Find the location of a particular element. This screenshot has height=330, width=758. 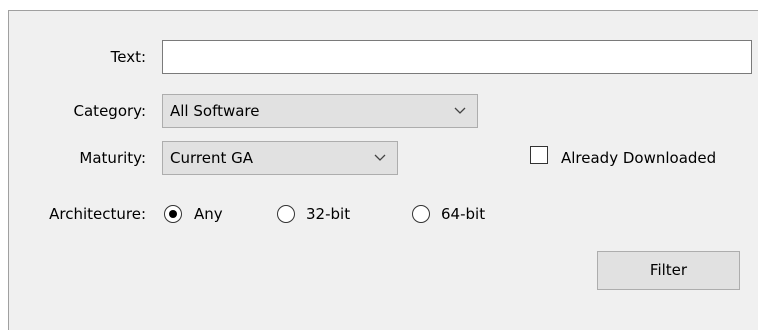

architecture-radio-32bit-label: 32-bit is located at coordinates (328, 214).